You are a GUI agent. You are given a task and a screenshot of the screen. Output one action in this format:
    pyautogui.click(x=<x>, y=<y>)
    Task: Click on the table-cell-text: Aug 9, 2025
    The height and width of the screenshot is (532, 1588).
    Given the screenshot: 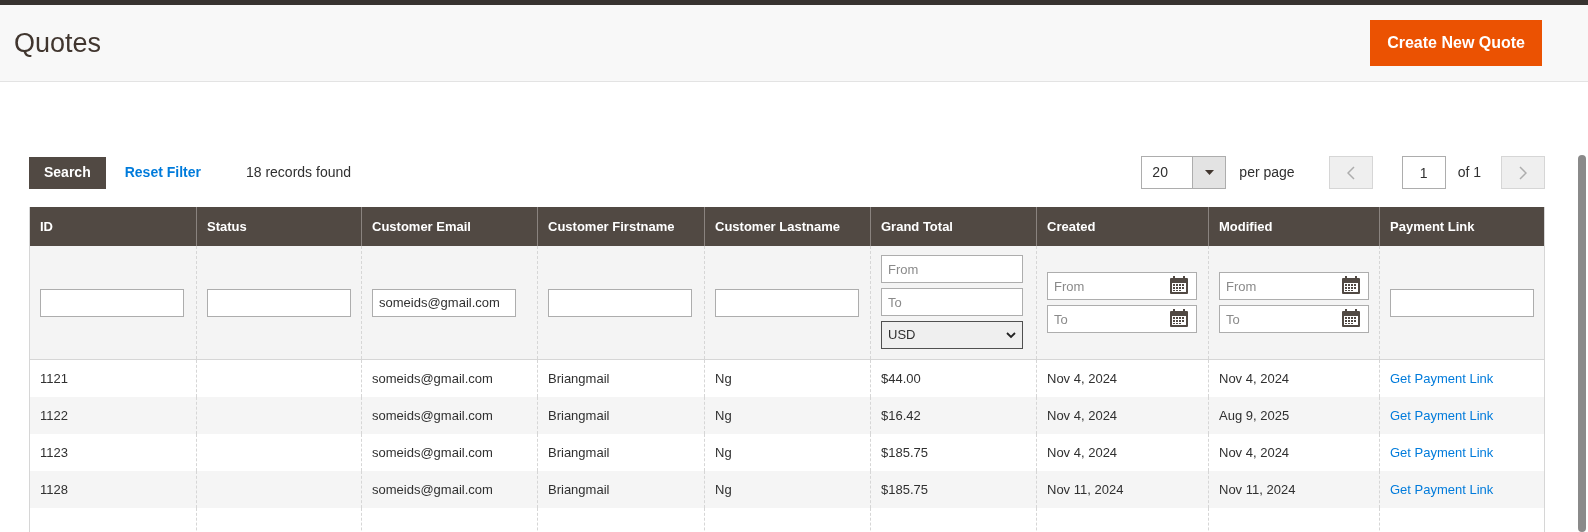 What is the action you would take?
    pyautogui.click(x=1254, y=415)
    